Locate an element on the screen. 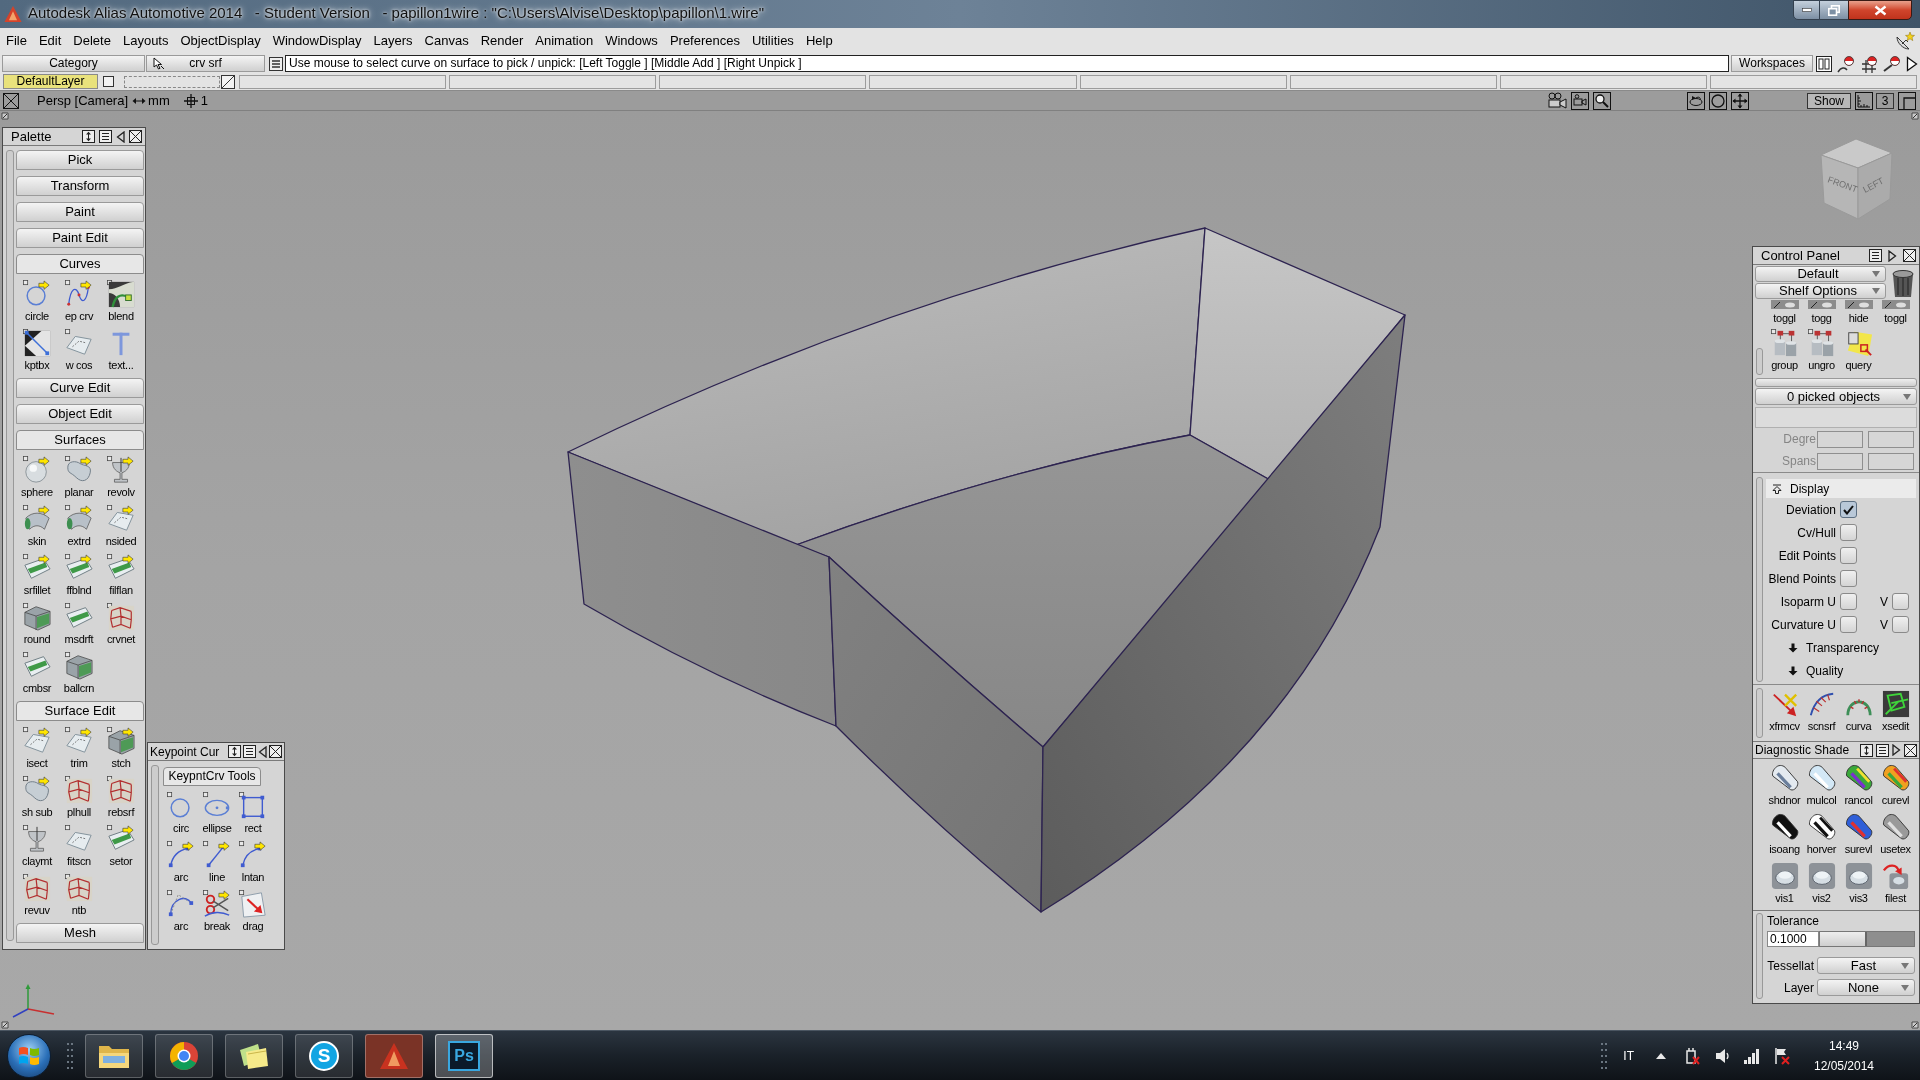 The width and height of the screenshot is (1920, 1080). palette-button: Transform is located at coordinates (80, 186).